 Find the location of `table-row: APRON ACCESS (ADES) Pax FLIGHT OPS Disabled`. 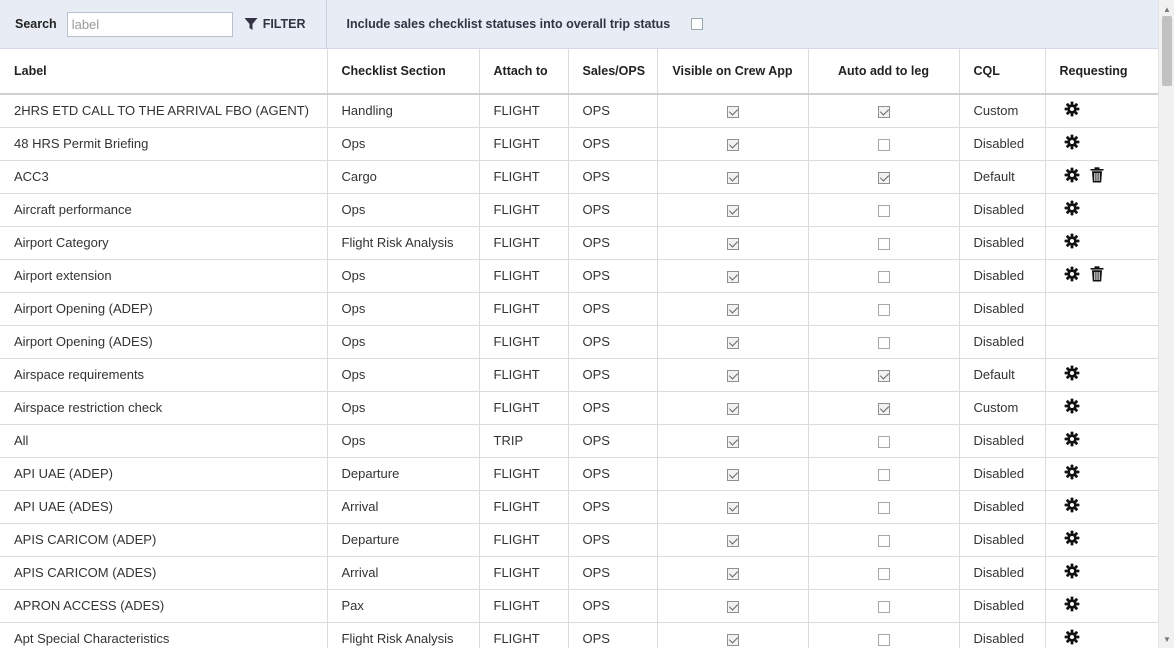

table-row: APRON ACCESS (ADES) Pax FLIGHT OPS Disabled is located at coordinates (579, 606).